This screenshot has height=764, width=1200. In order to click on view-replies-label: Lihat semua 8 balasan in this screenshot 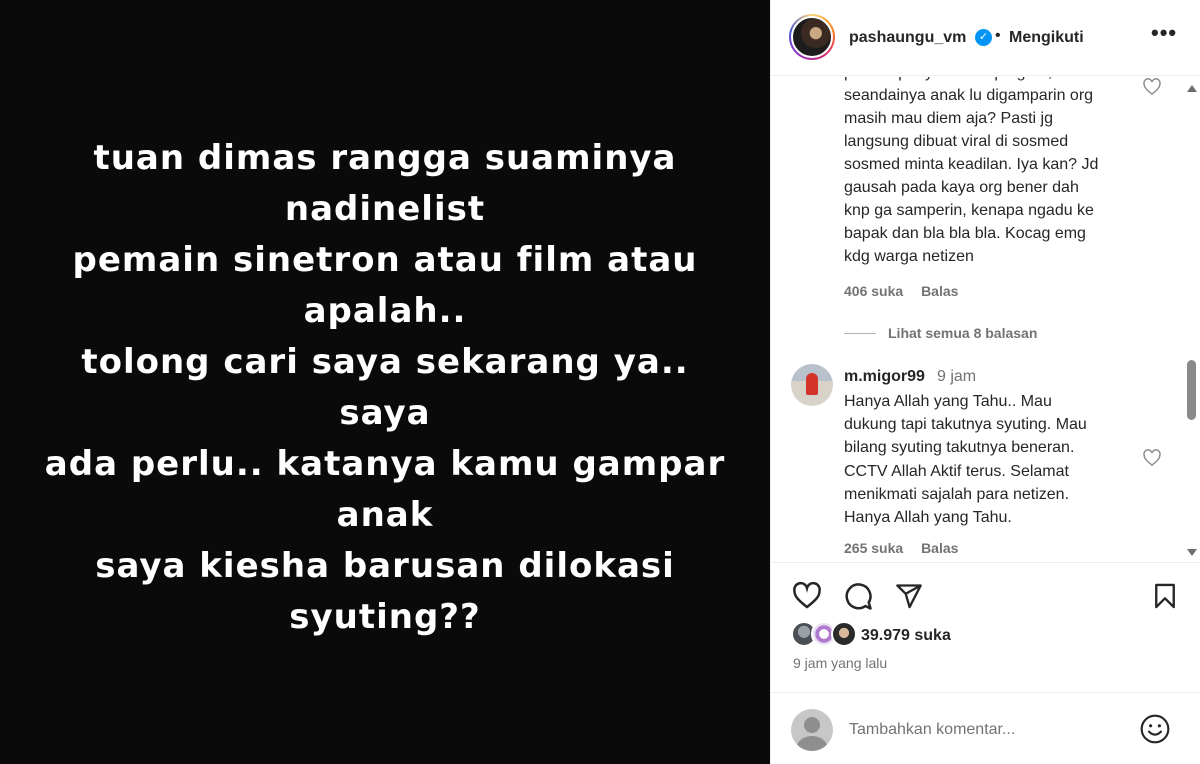, I will do `click(963, 333)`.